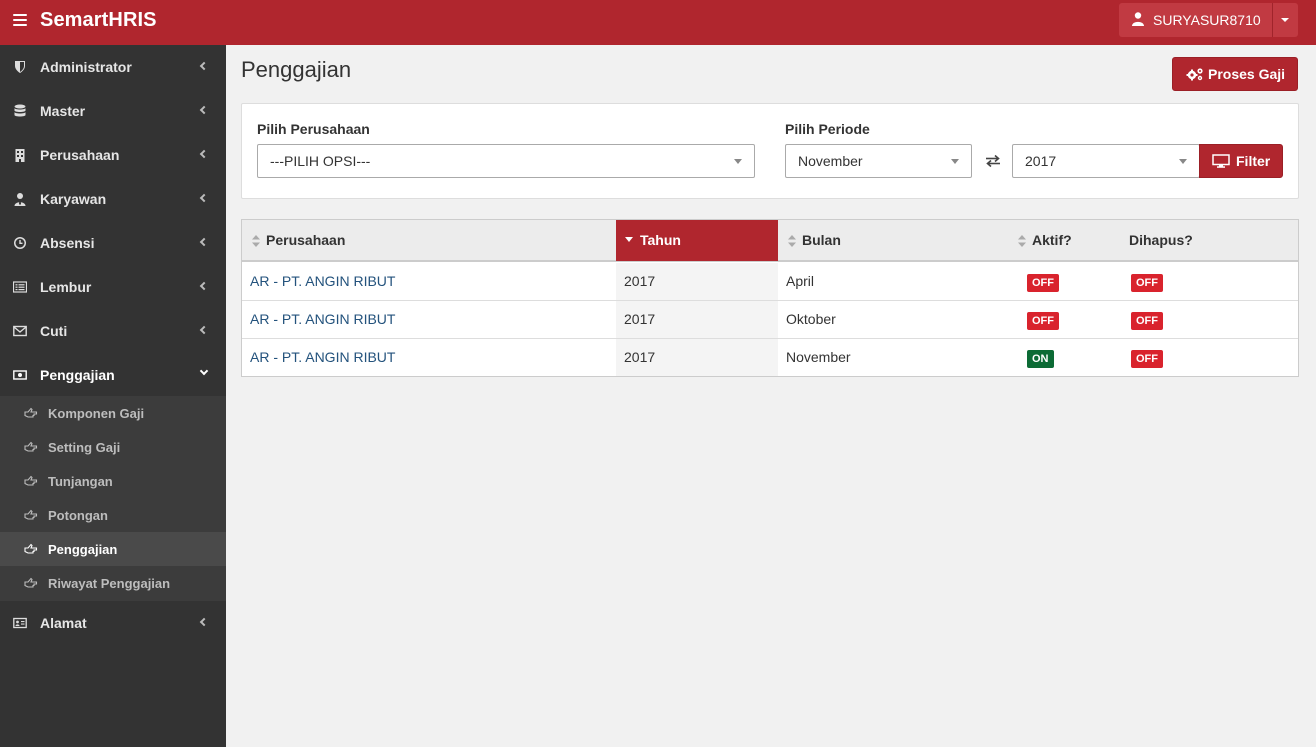 The width and height of the screenshot is (1316, 747). I want to click on submenu-item-setting-gaji: Setting Gaji, so click(113, 447).